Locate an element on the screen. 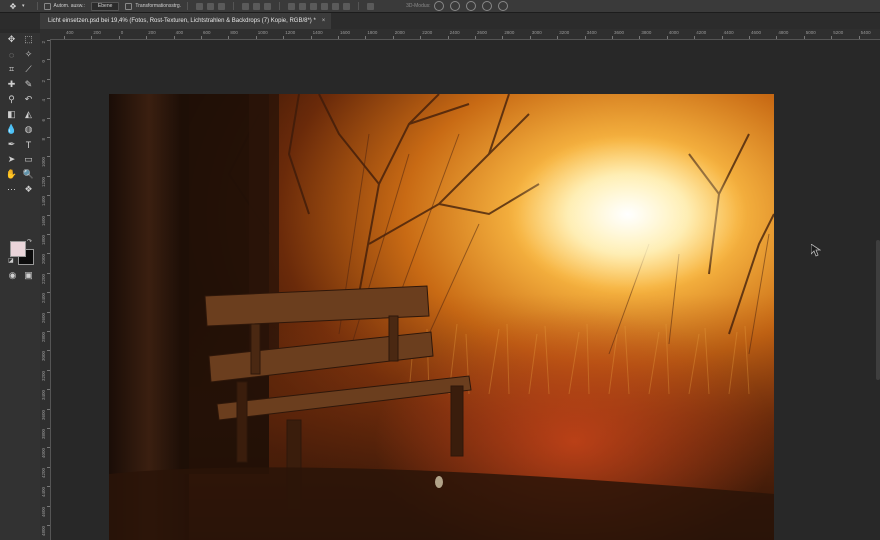 This screenshot has width=880, height=540. crop-icon: ⌗ is located at coordinates (11, 69).